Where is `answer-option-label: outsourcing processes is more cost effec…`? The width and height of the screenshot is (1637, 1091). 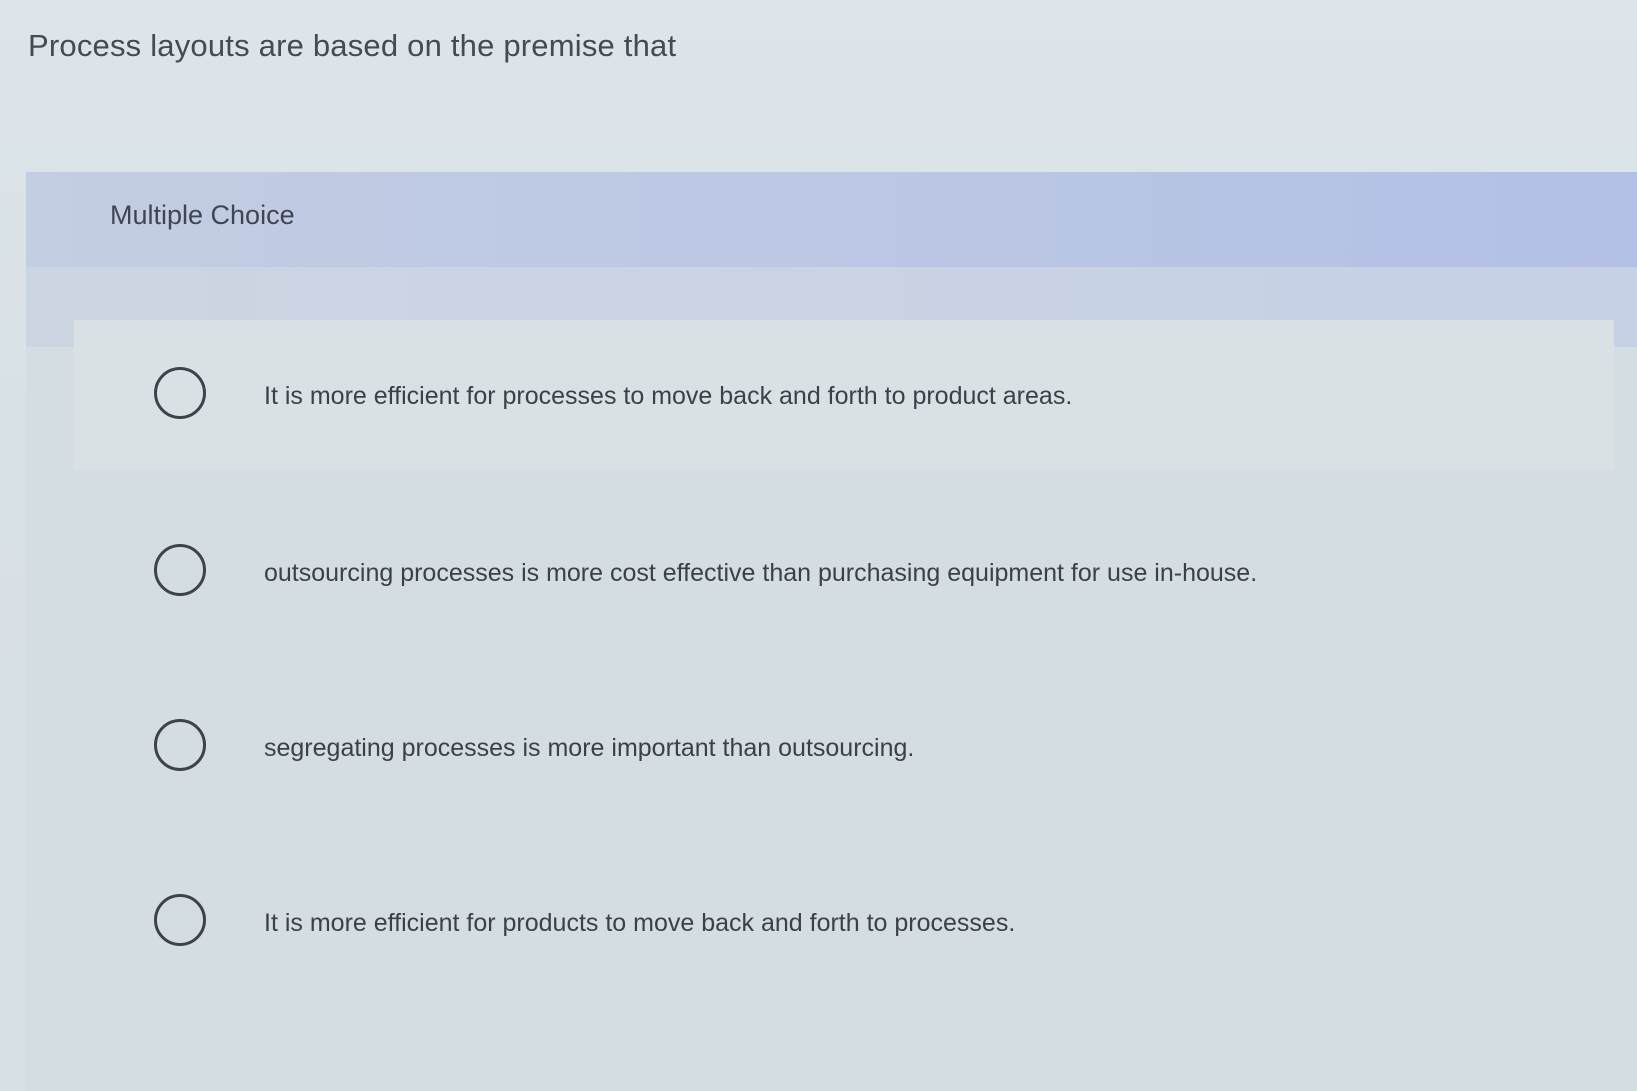 answer-option-label: outsourcing processes is more cost effec… is located at coordinates (761, 573).